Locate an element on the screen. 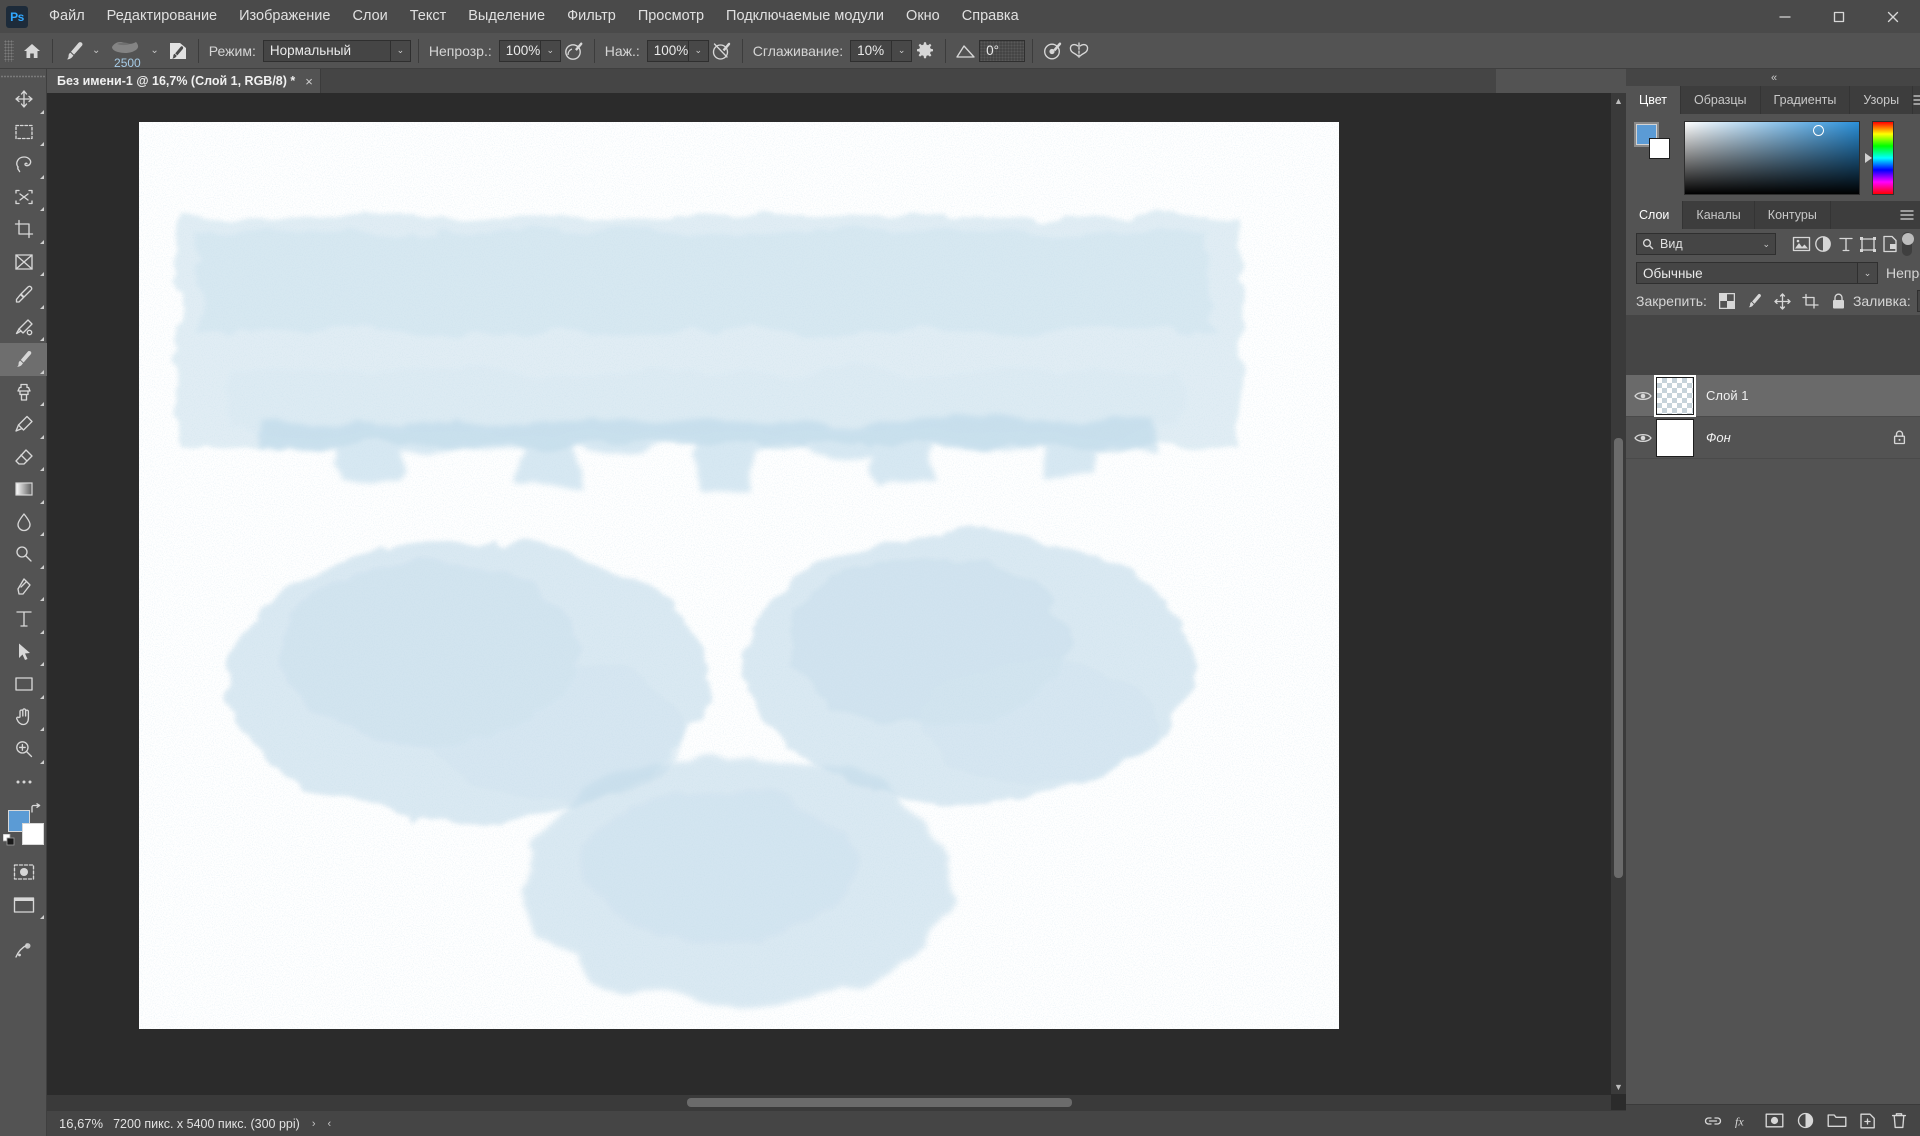 This screenshot has width=1920, height=1136. pressure-size-icon is located at coordinates (1053, 51).